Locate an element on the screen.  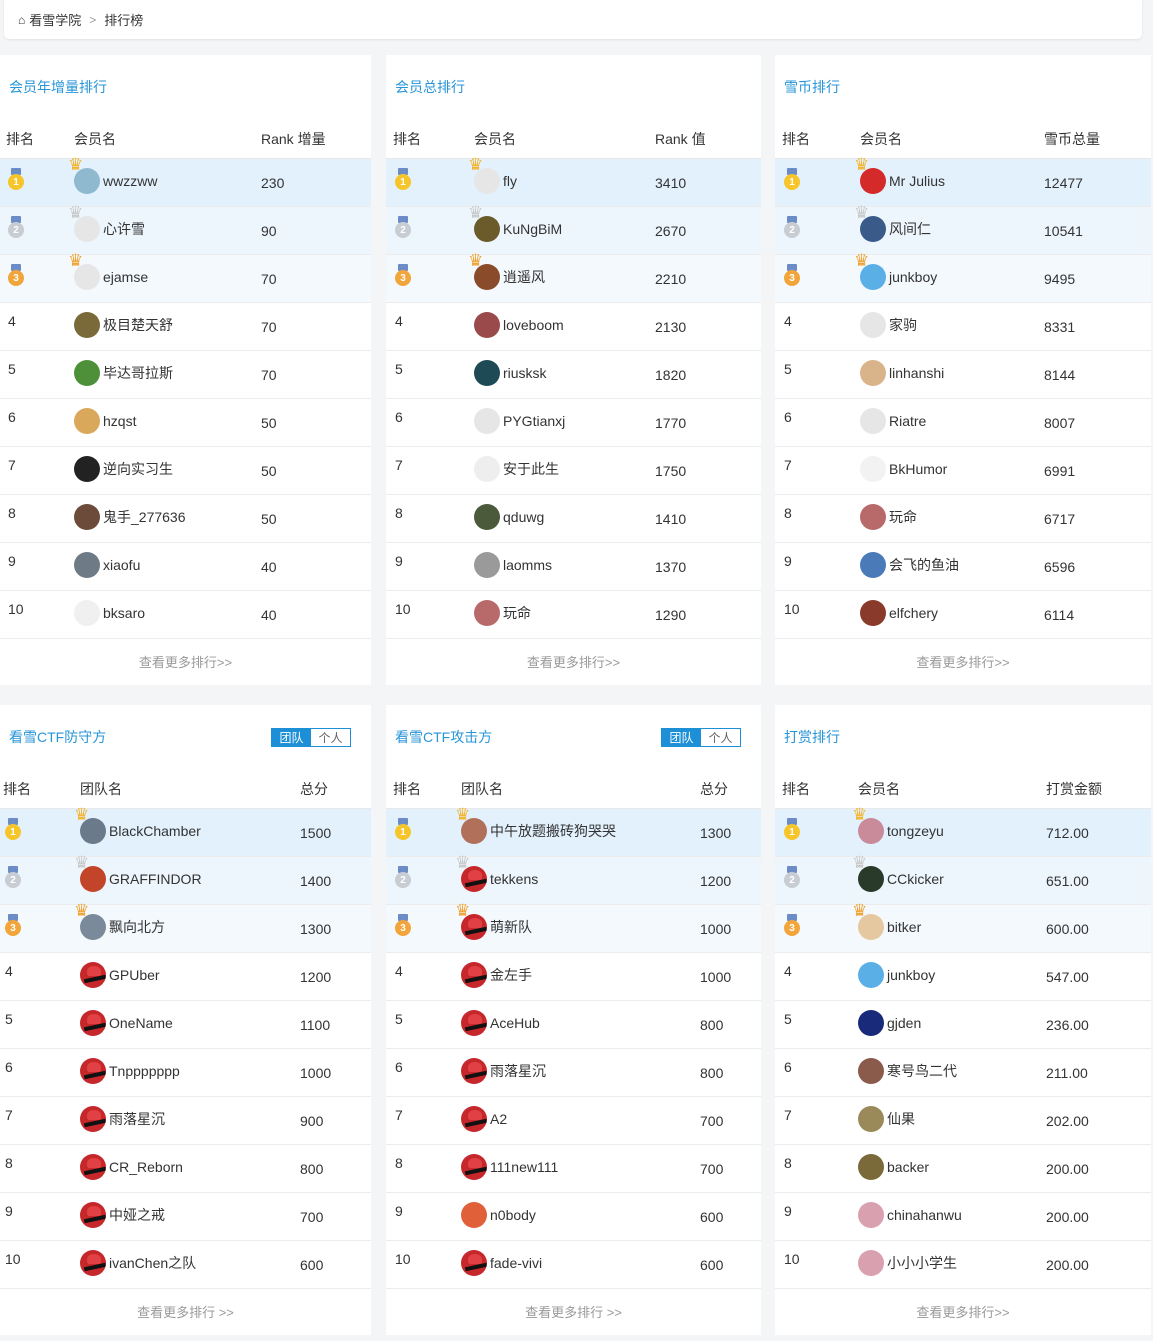
member-name: CR_Reborn is located at coordinates (146, 1167).